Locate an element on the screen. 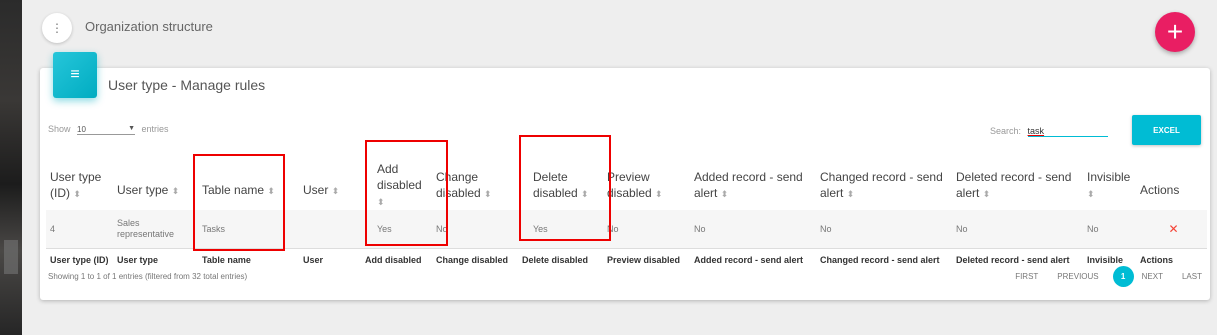  cell-added-alert: No is located at coordinates (753, 229).